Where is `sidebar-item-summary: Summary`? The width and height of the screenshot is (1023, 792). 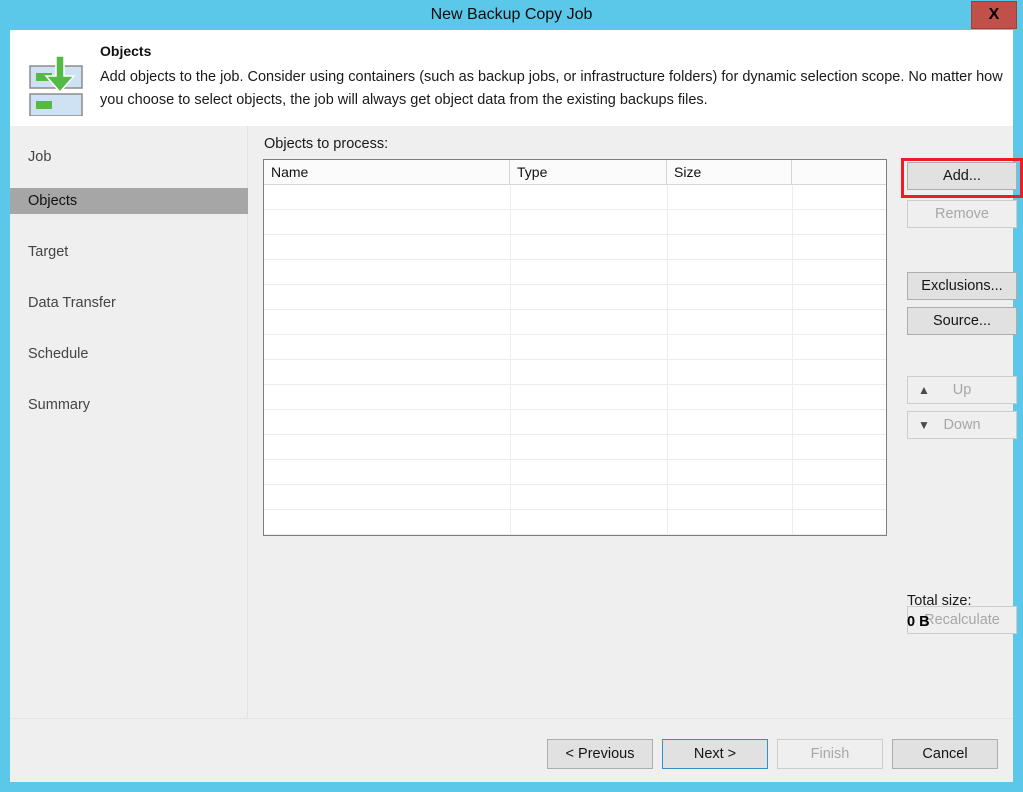 sidebar-item-summary: Summary is located at coordinates (129, 405).